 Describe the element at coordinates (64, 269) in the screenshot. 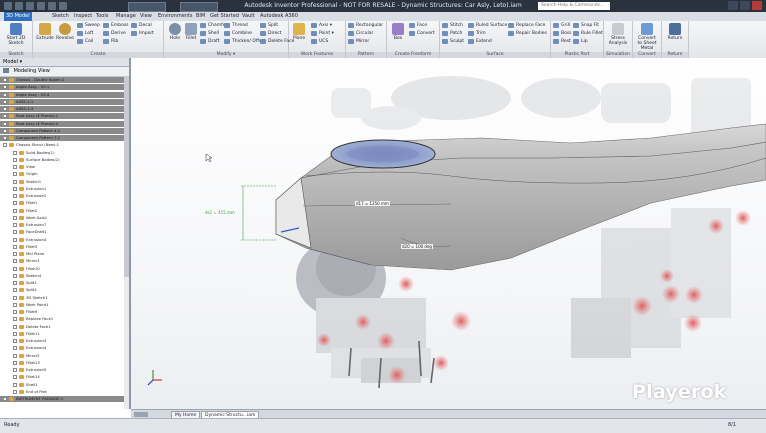

I see `browser-node: Fillet10` at that location.